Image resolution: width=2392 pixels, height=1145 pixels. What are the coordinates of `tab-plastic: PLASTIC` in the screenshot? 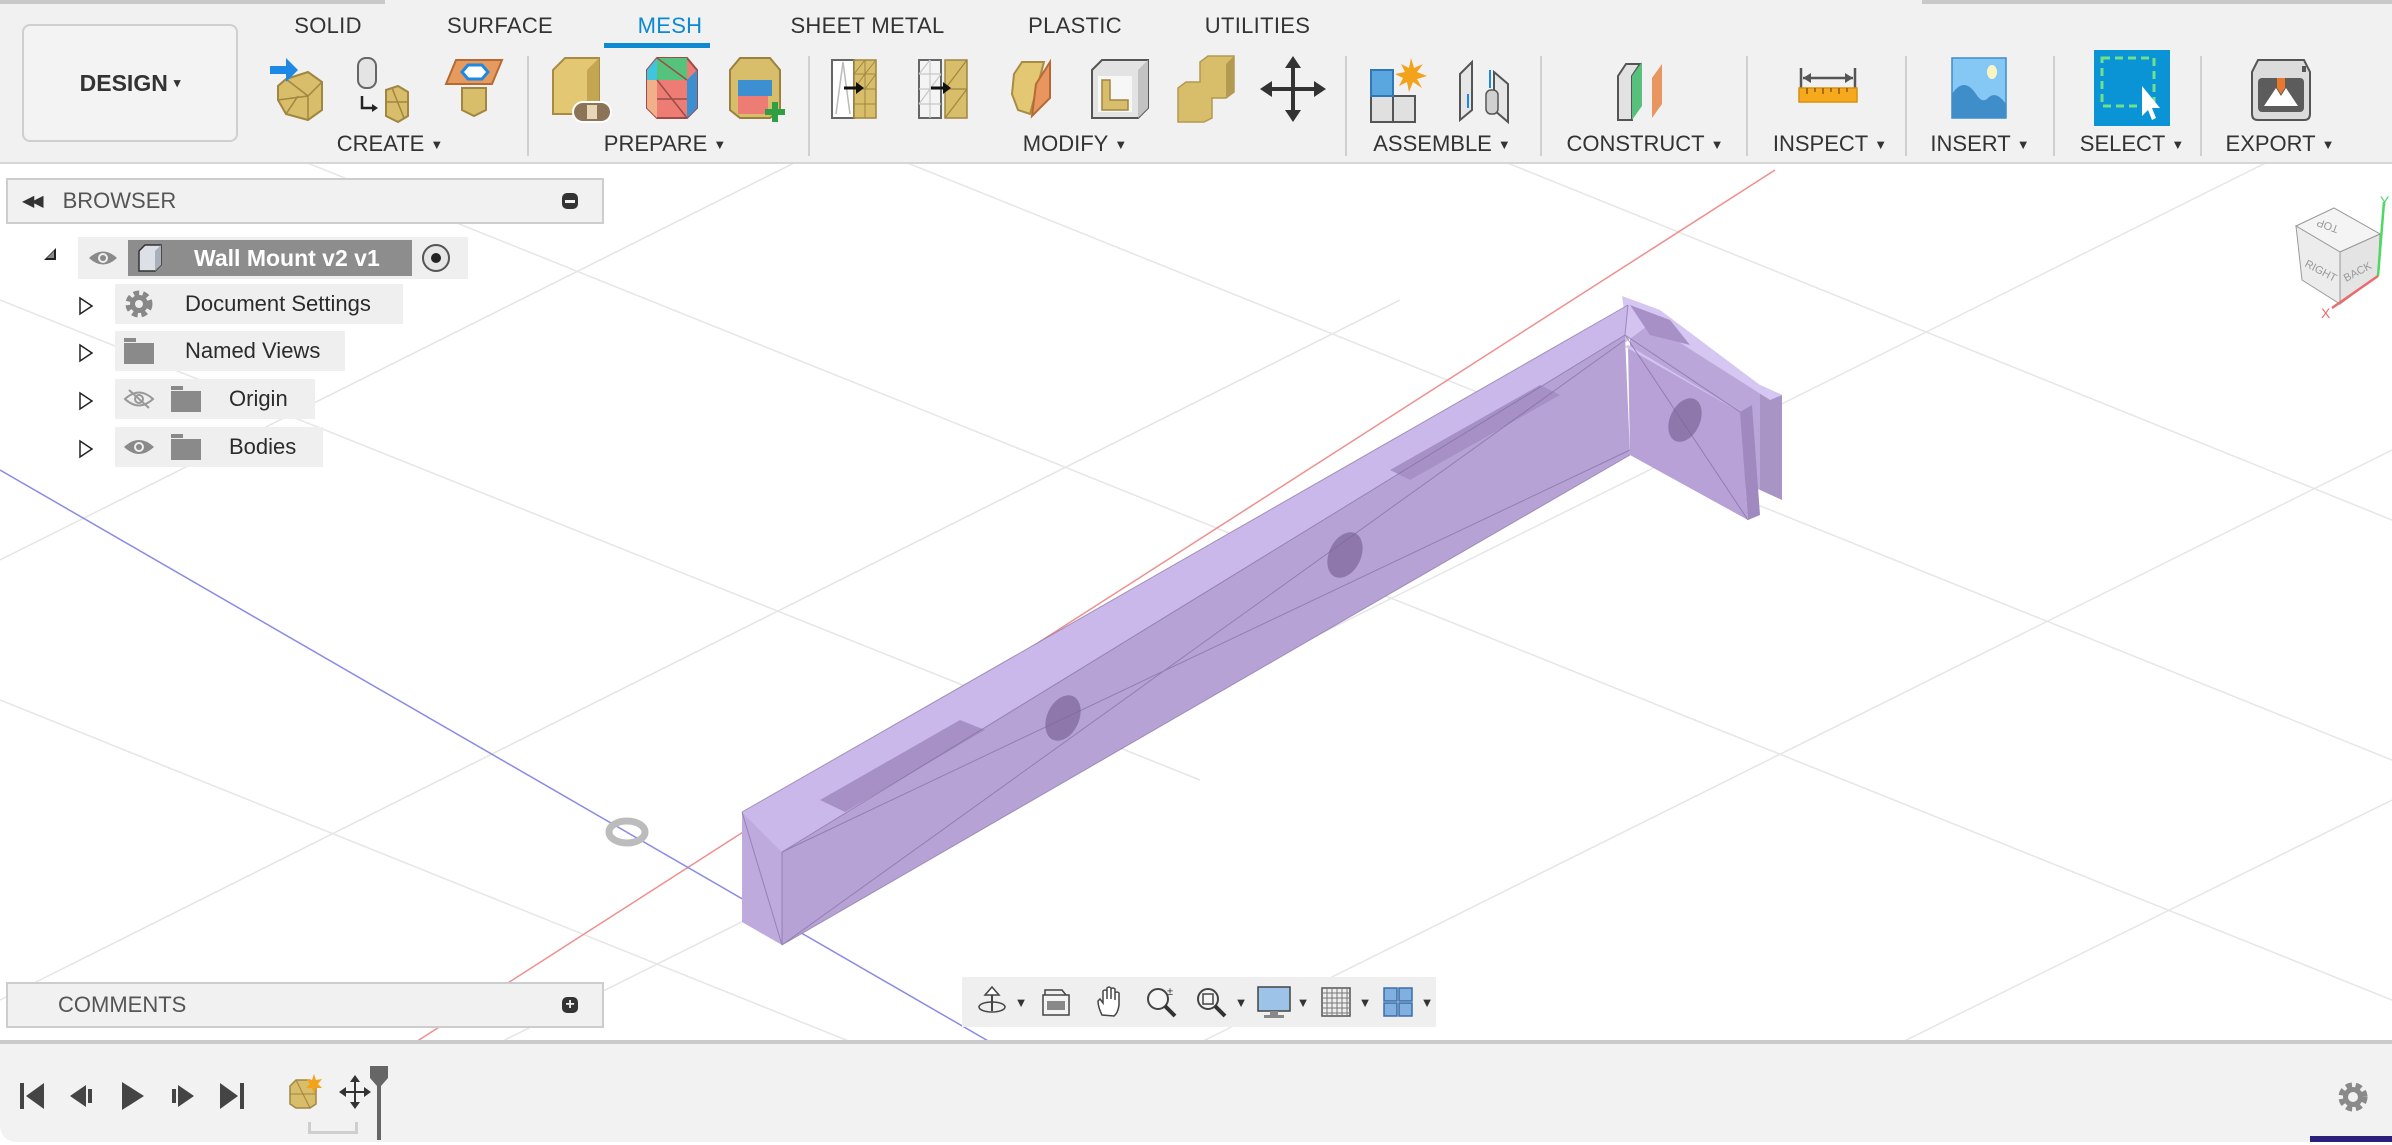 It's located at (1075, 26).